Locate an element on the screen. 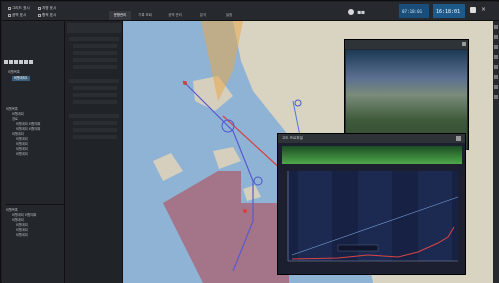 This screenshot has height=283, width=499. profile-legend is located at coordinates (358, 248).